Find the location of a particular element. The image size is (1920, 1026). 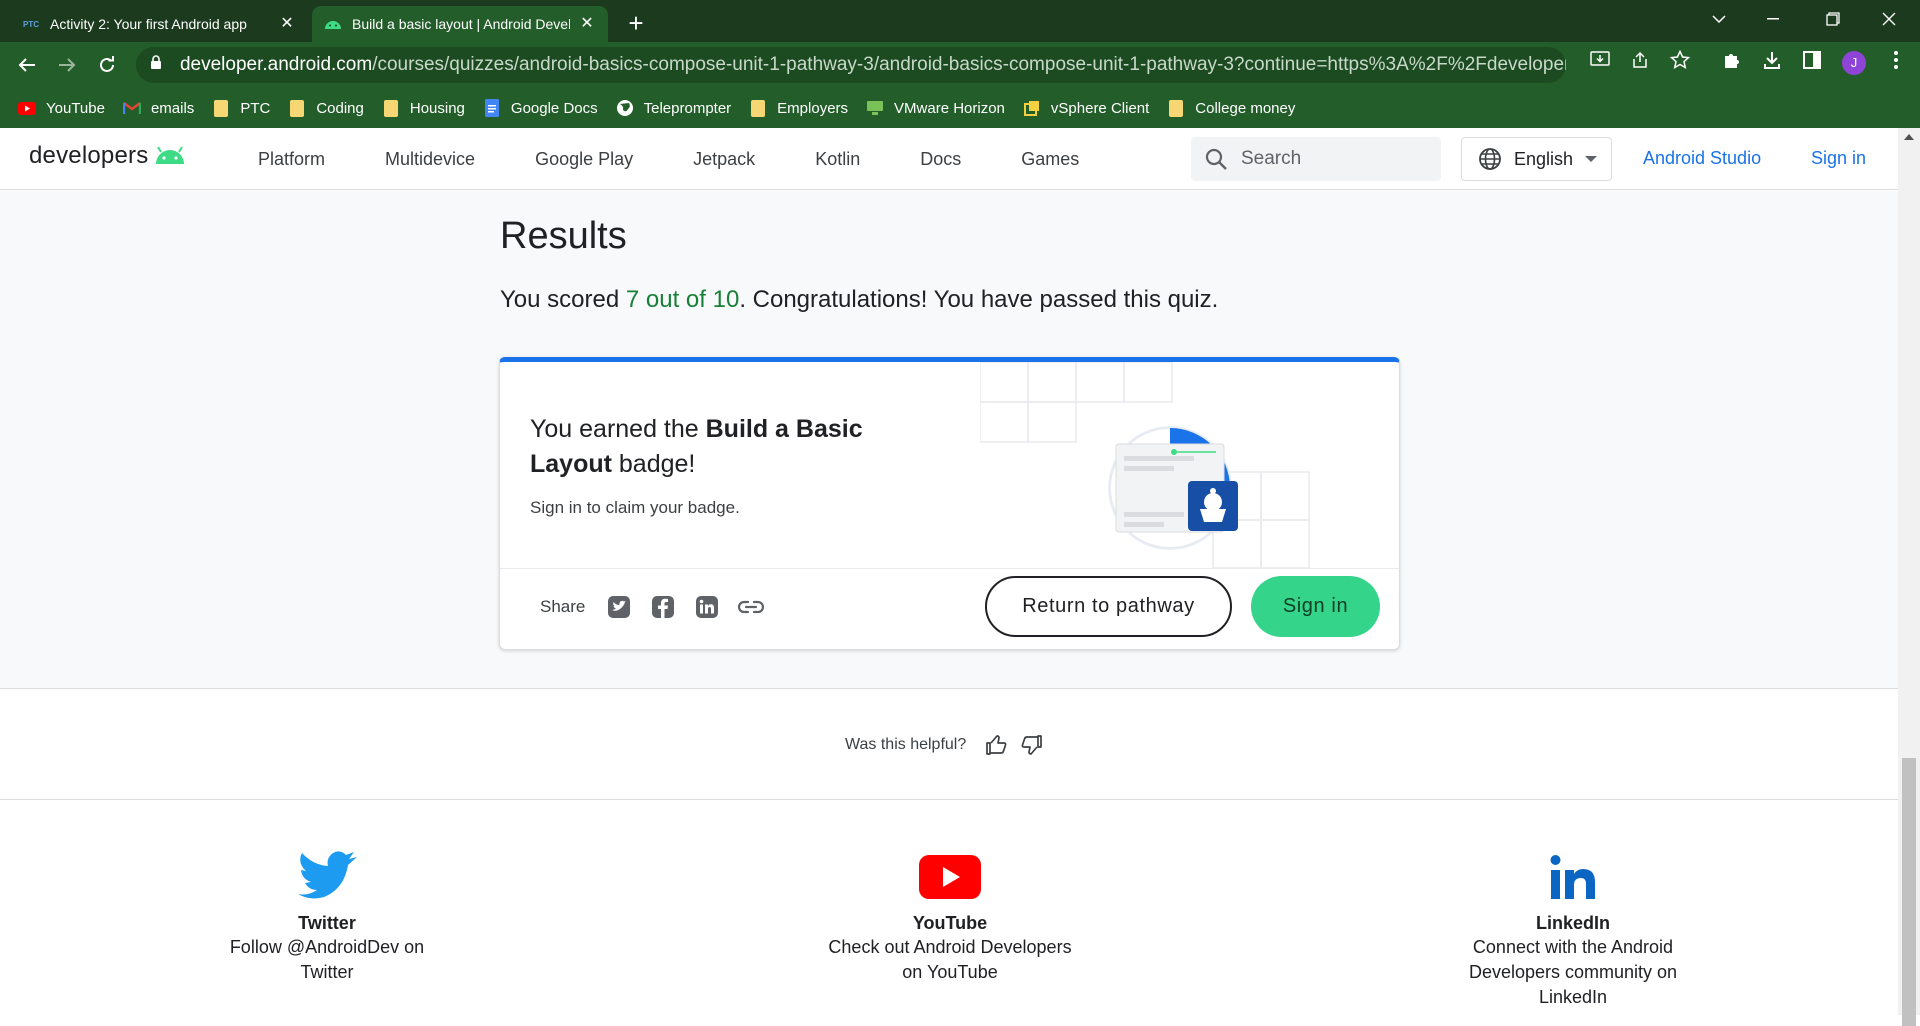

gmail-icon is located at coordinates (131, 108).